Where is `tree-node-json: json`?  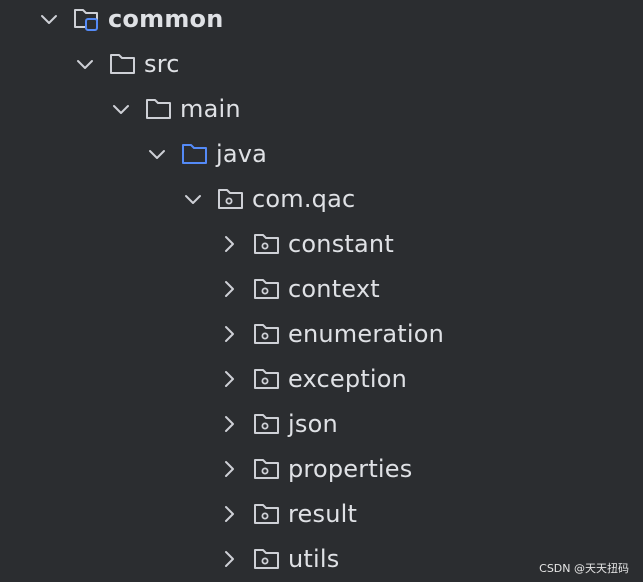 tree-node-json: json is located at coordinates (278, 423).